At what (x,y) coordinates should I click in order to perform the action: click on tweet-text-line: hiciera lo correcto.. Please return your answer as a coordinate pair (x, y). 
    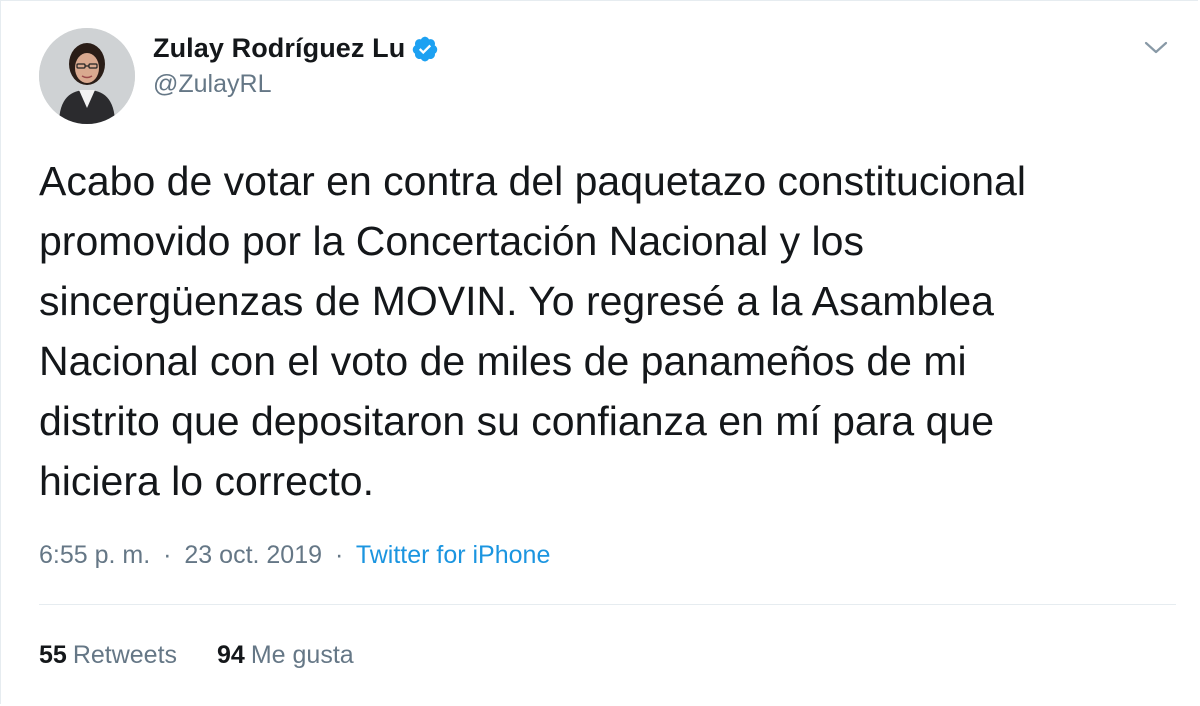
    Looking at the image, I should click on (206, 481).